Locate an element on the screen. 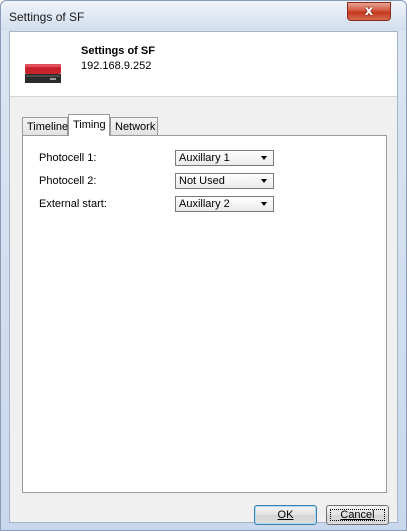 This screenshot has height=531, width=407. photocell-2-select: Not Used is located at coordinates (224, 181).